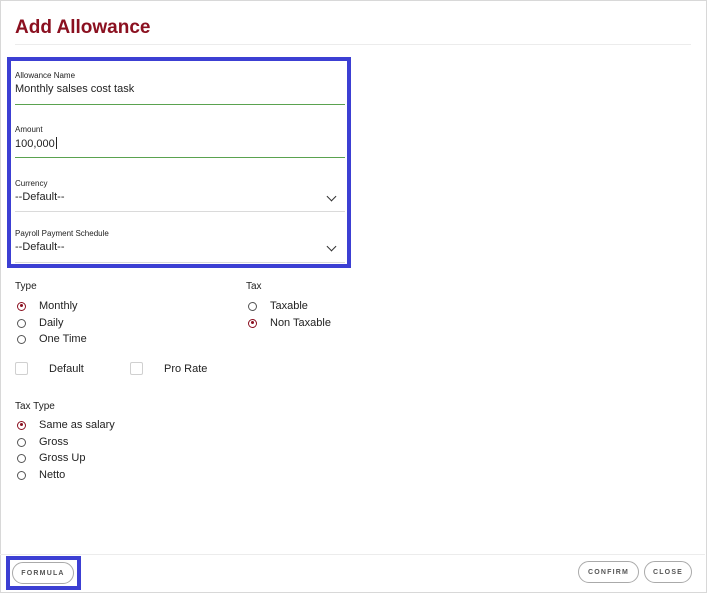 This screenshot has height=593, width=707. Describe the element at coordinates (668, 572) in the screenshot. I see `close-button: CLOSE` at that location.